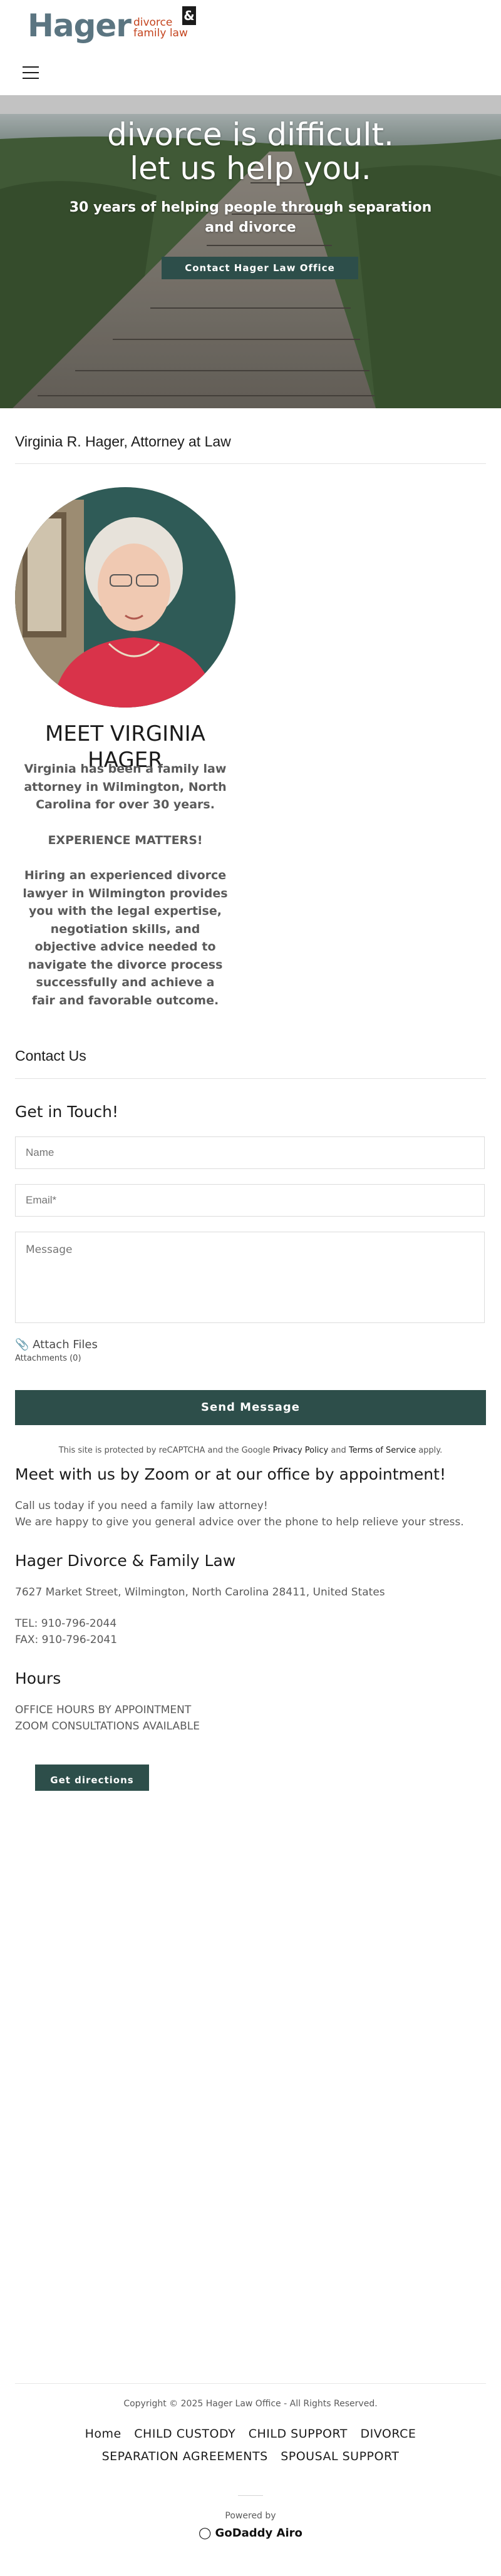 Image resolution: width=501 pixels, height=2576 pixels. I want to click on attorney-portrait, so click(125, 597).